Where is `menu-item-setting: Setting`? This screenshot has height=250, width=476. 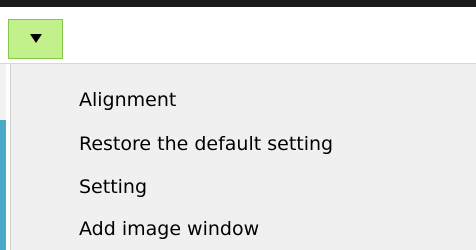 menu-item-setting: Setting is located at coordinates (107, 187).